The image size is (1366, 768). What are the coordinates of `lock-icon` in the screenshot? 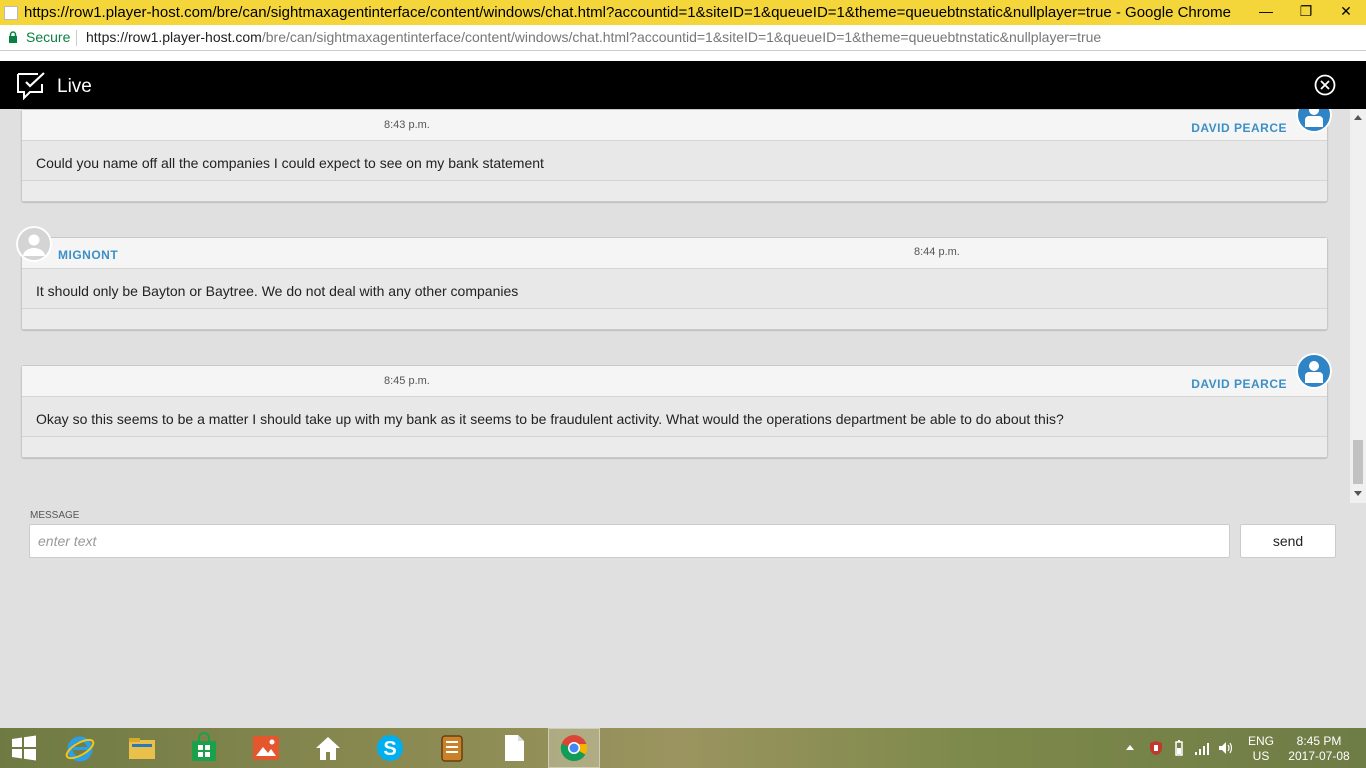 It's located at (13, 37).